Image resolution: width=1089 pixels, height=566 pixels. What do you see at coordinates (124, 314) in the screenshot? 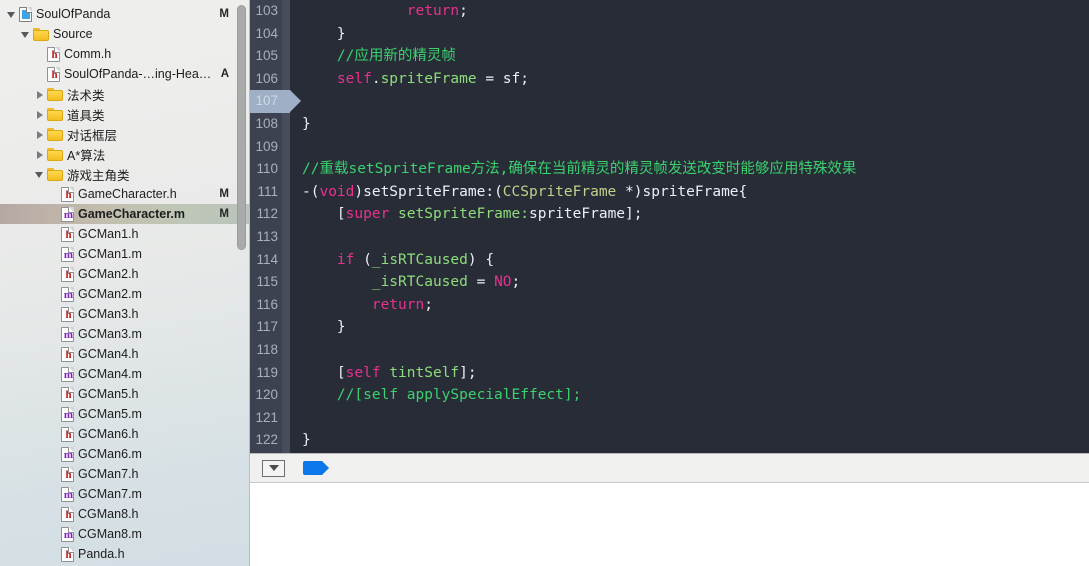
I see `navigator-row: h GCMan3.h` at bounding box center [124, 314].